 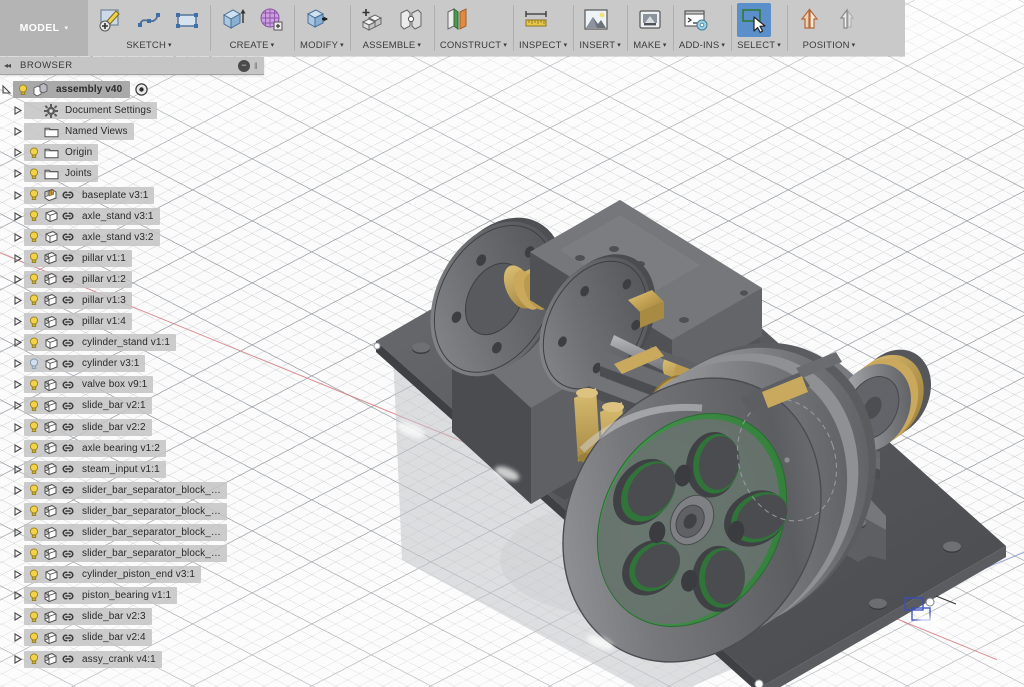 I want to click on tree-row: pillar v1:4, so click(x=132, y=321).